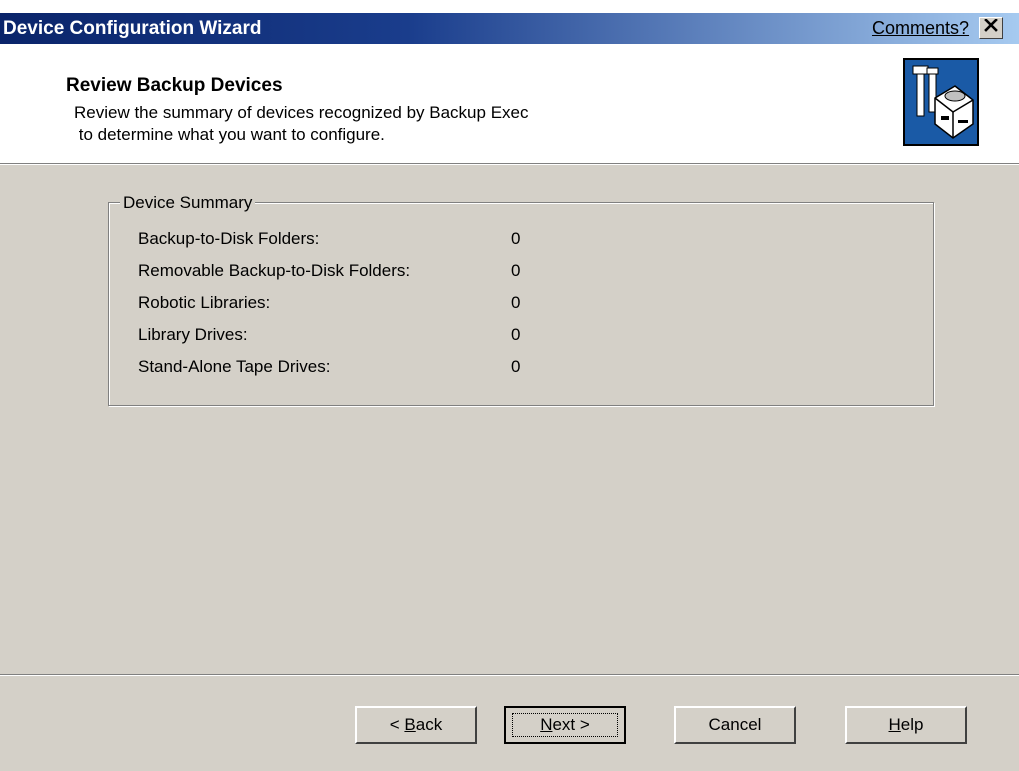  What do you see at coordinates (174, 85) in the screenshot?
I see `page-title: Review Backup Devices` at bounding box center [174, 85].